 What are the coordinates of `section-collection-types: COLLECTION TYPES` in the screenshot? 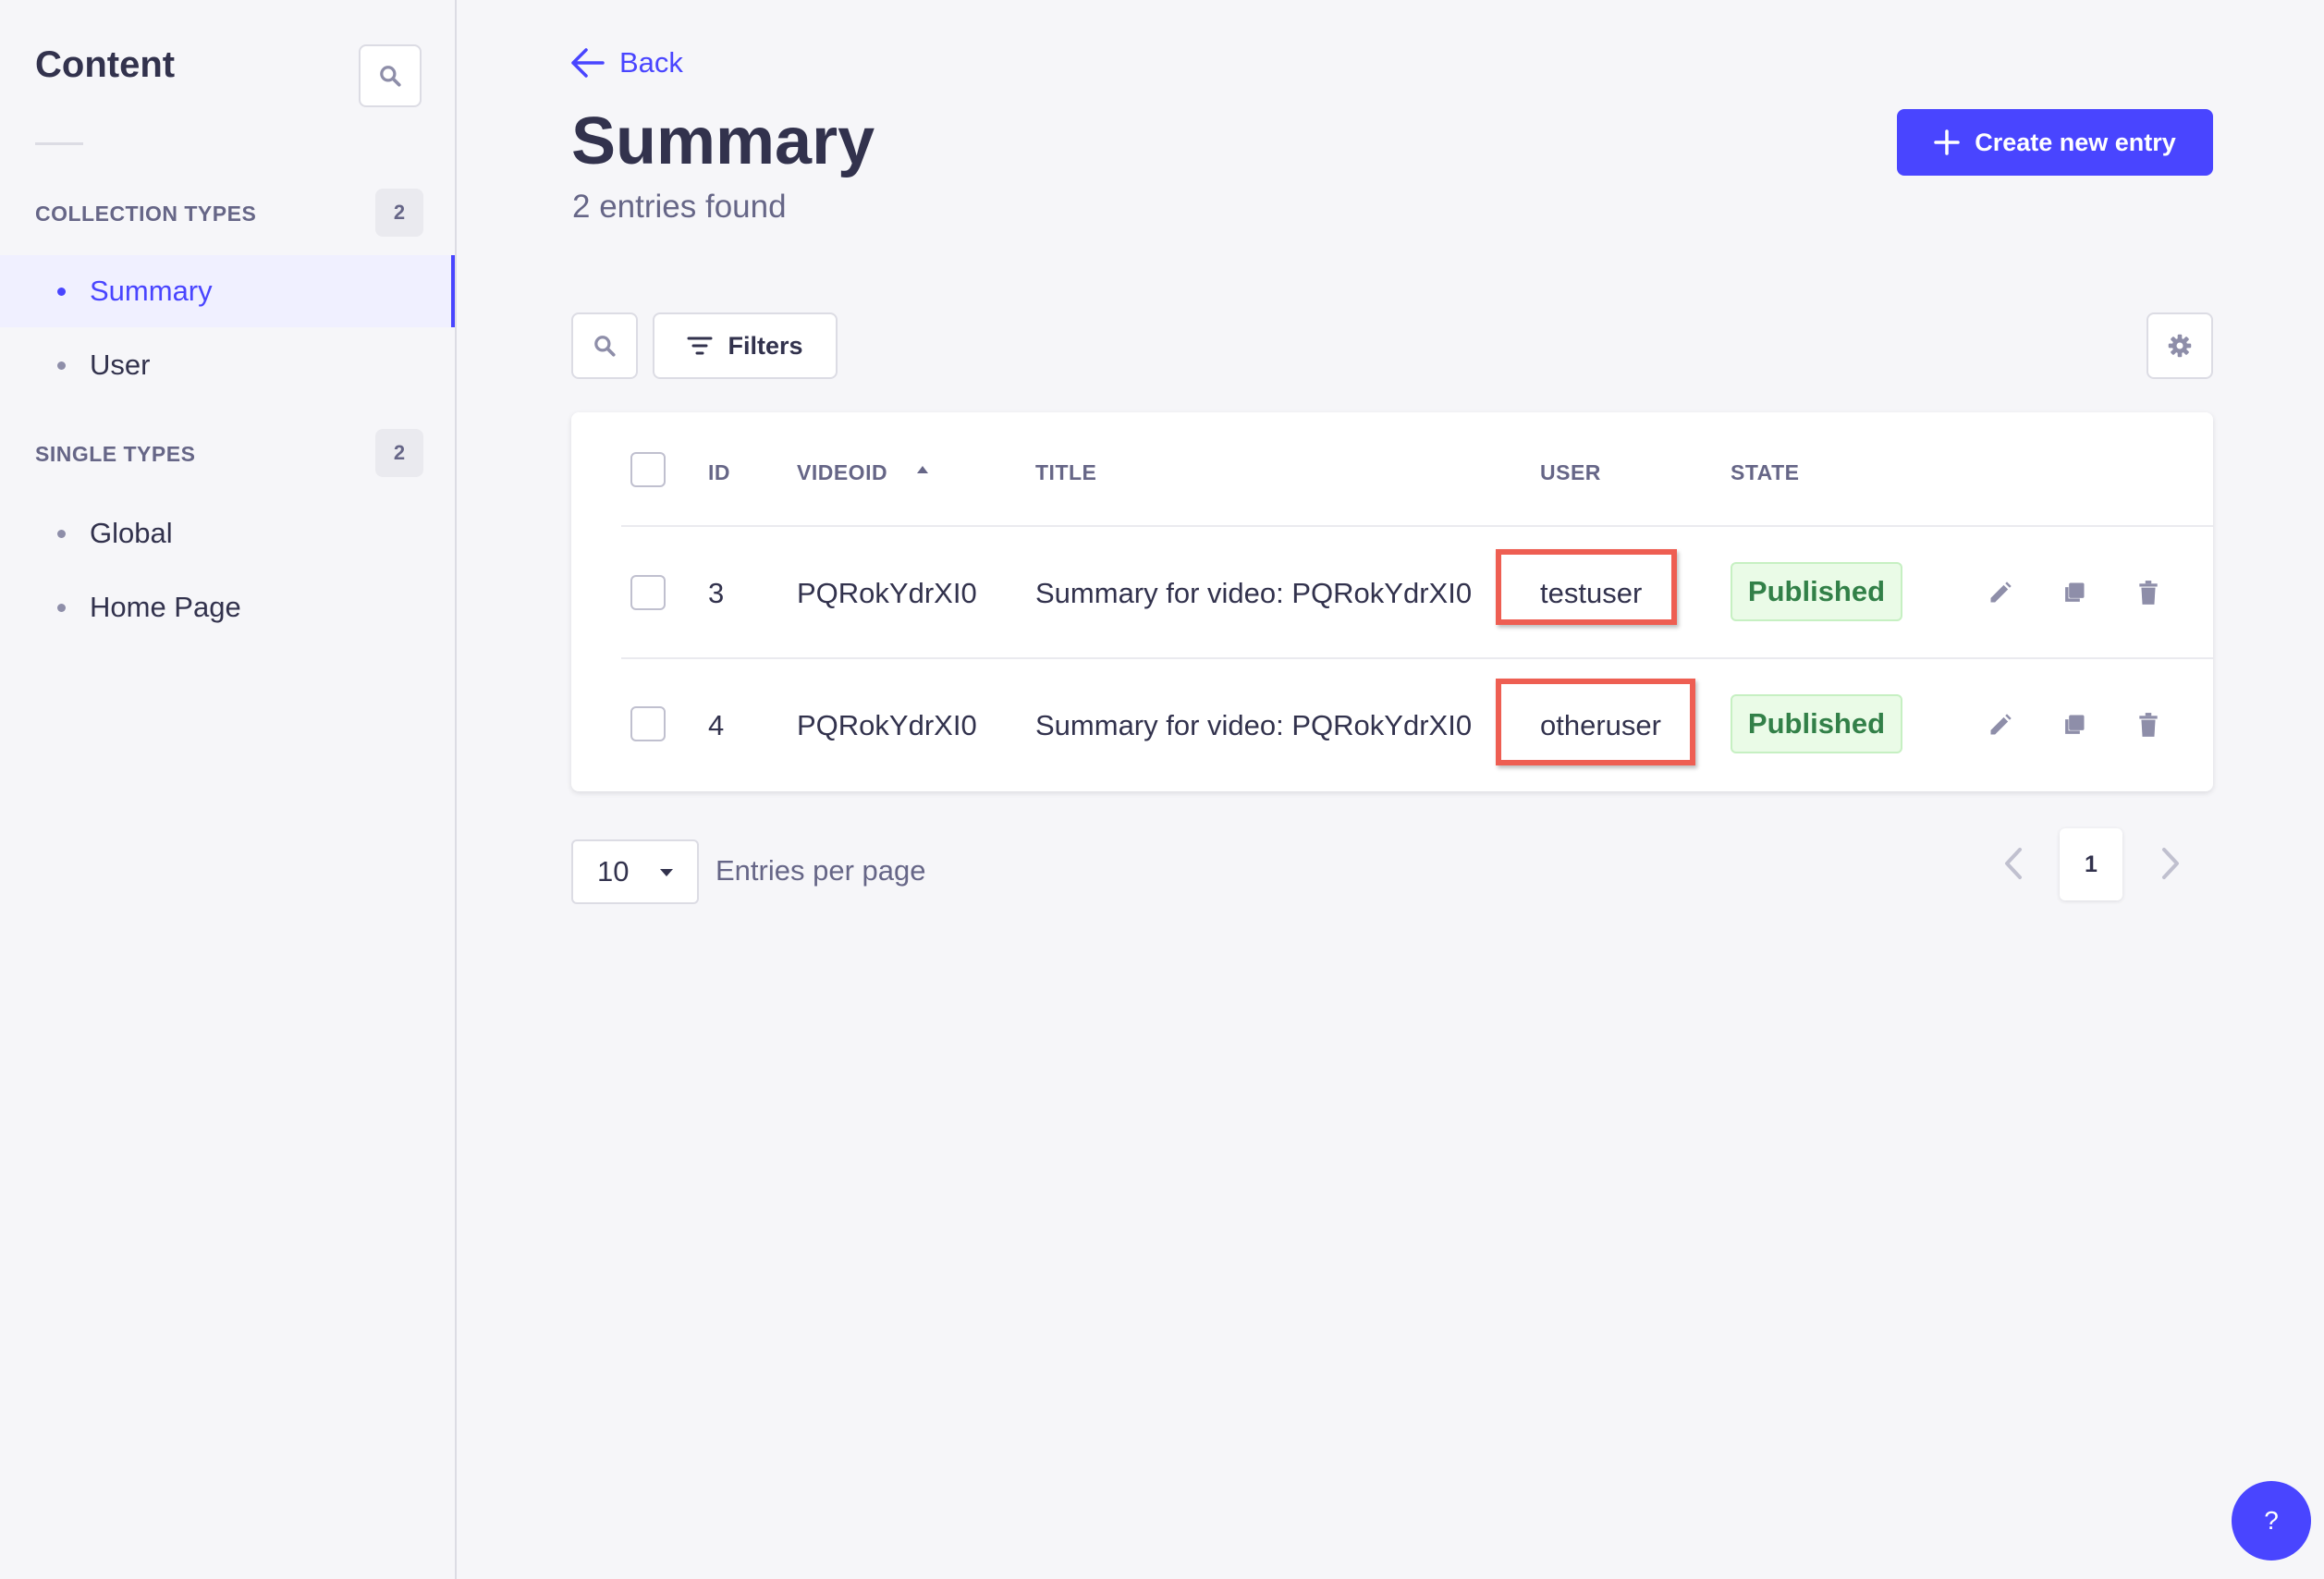 It's located at (146, 214).